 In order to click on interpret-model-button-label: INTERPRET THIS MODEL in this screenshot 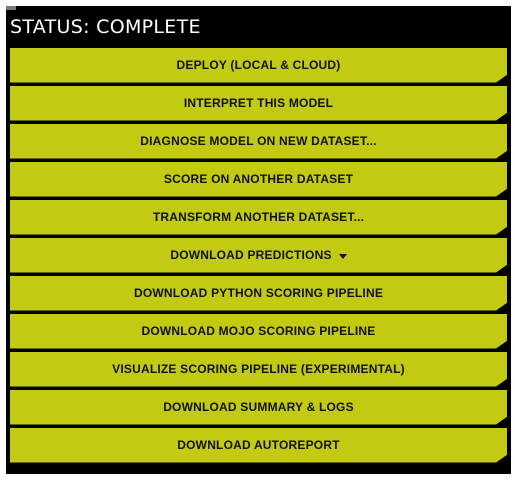, I will do `click(258, 103)`.